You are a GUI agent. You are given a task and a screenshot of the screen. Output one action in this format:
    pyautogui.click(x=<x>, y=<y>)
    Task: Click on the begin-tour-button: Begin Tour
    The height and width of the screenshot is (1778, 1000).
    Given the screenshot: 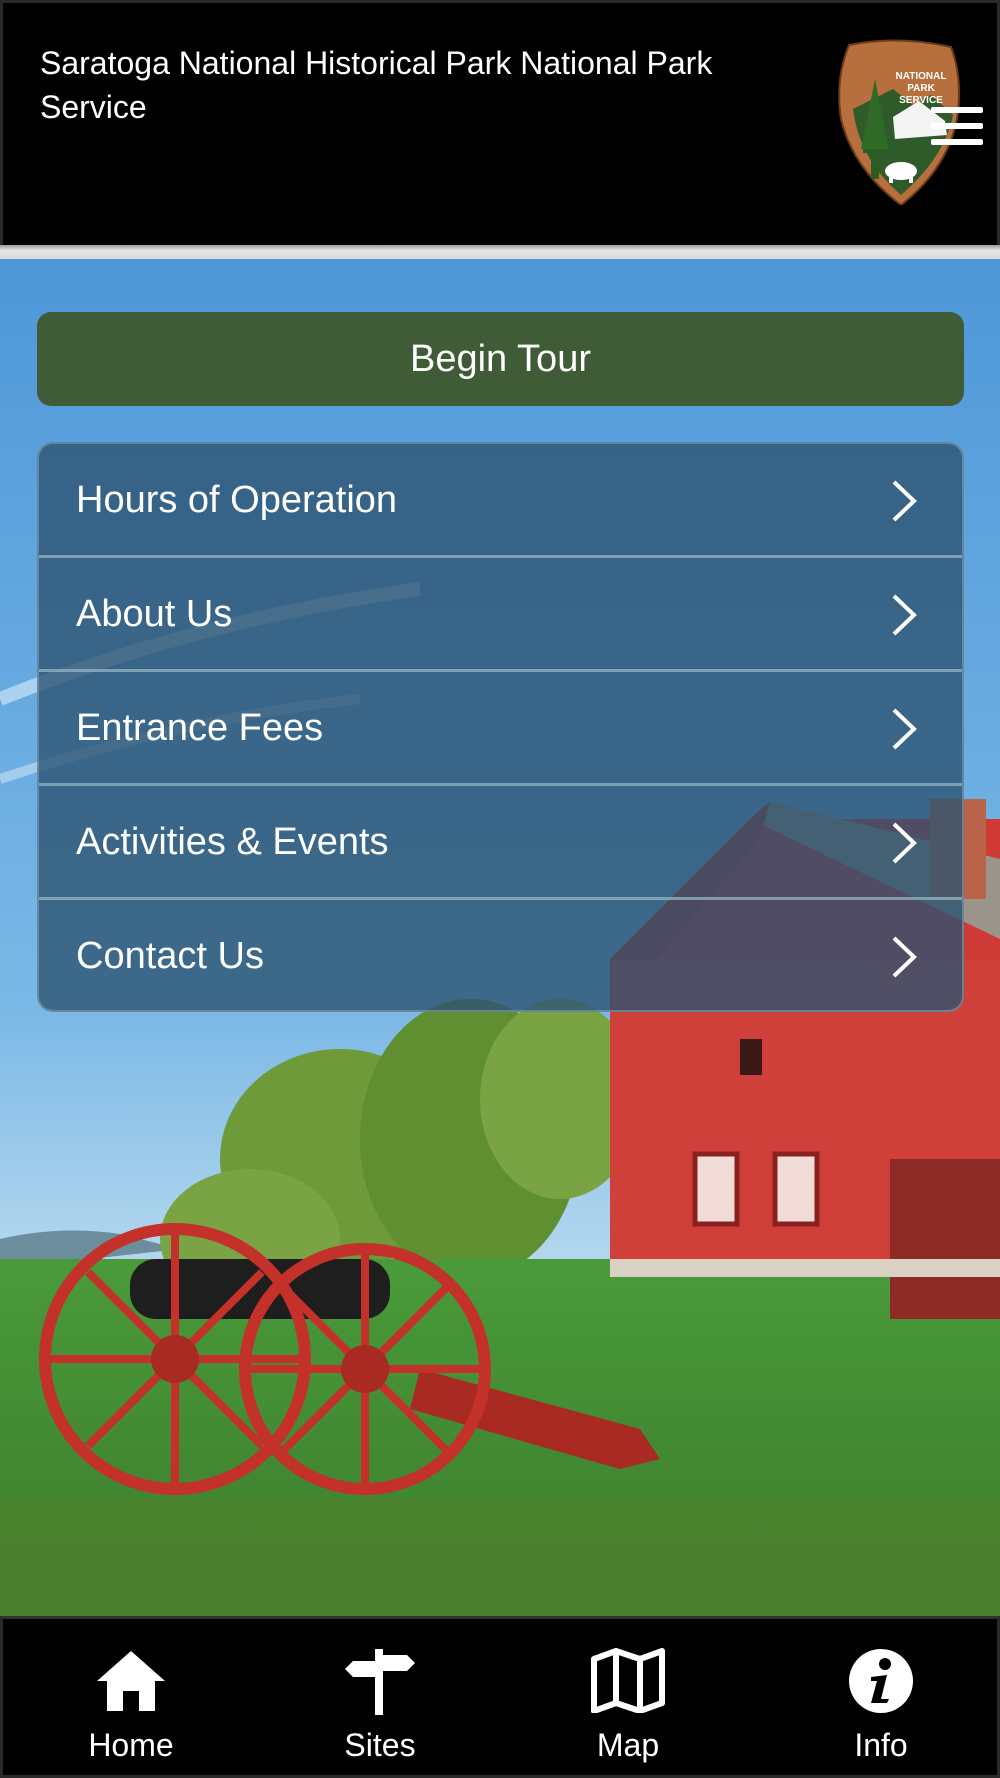 What is the action you would take?
    pyautogui.click(x=500, y=359)
    